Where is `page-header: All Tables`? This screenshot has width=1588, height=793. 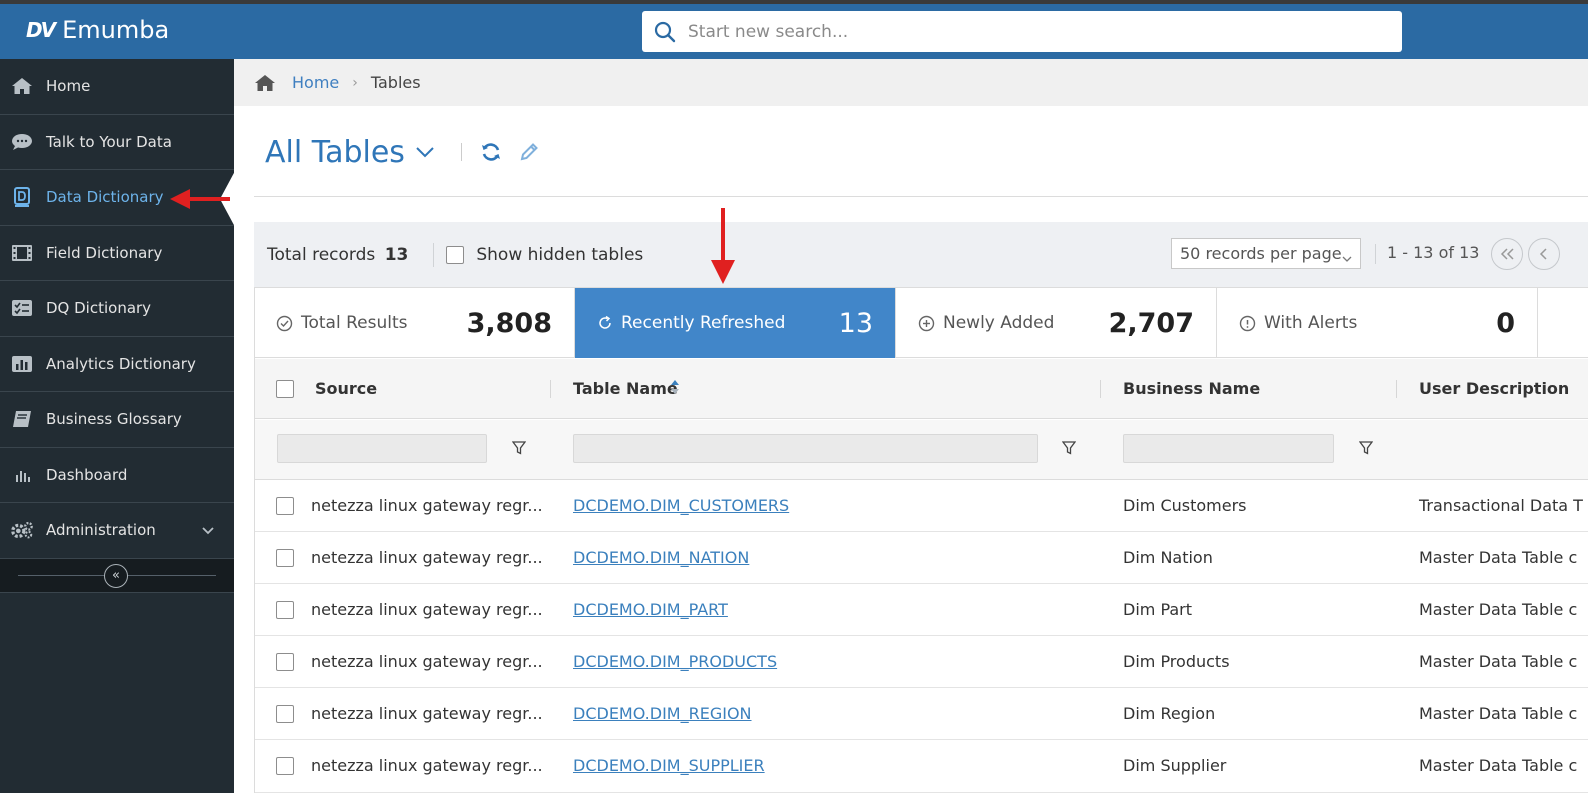 page-header: All Tables is located at coordinates (410, 152).